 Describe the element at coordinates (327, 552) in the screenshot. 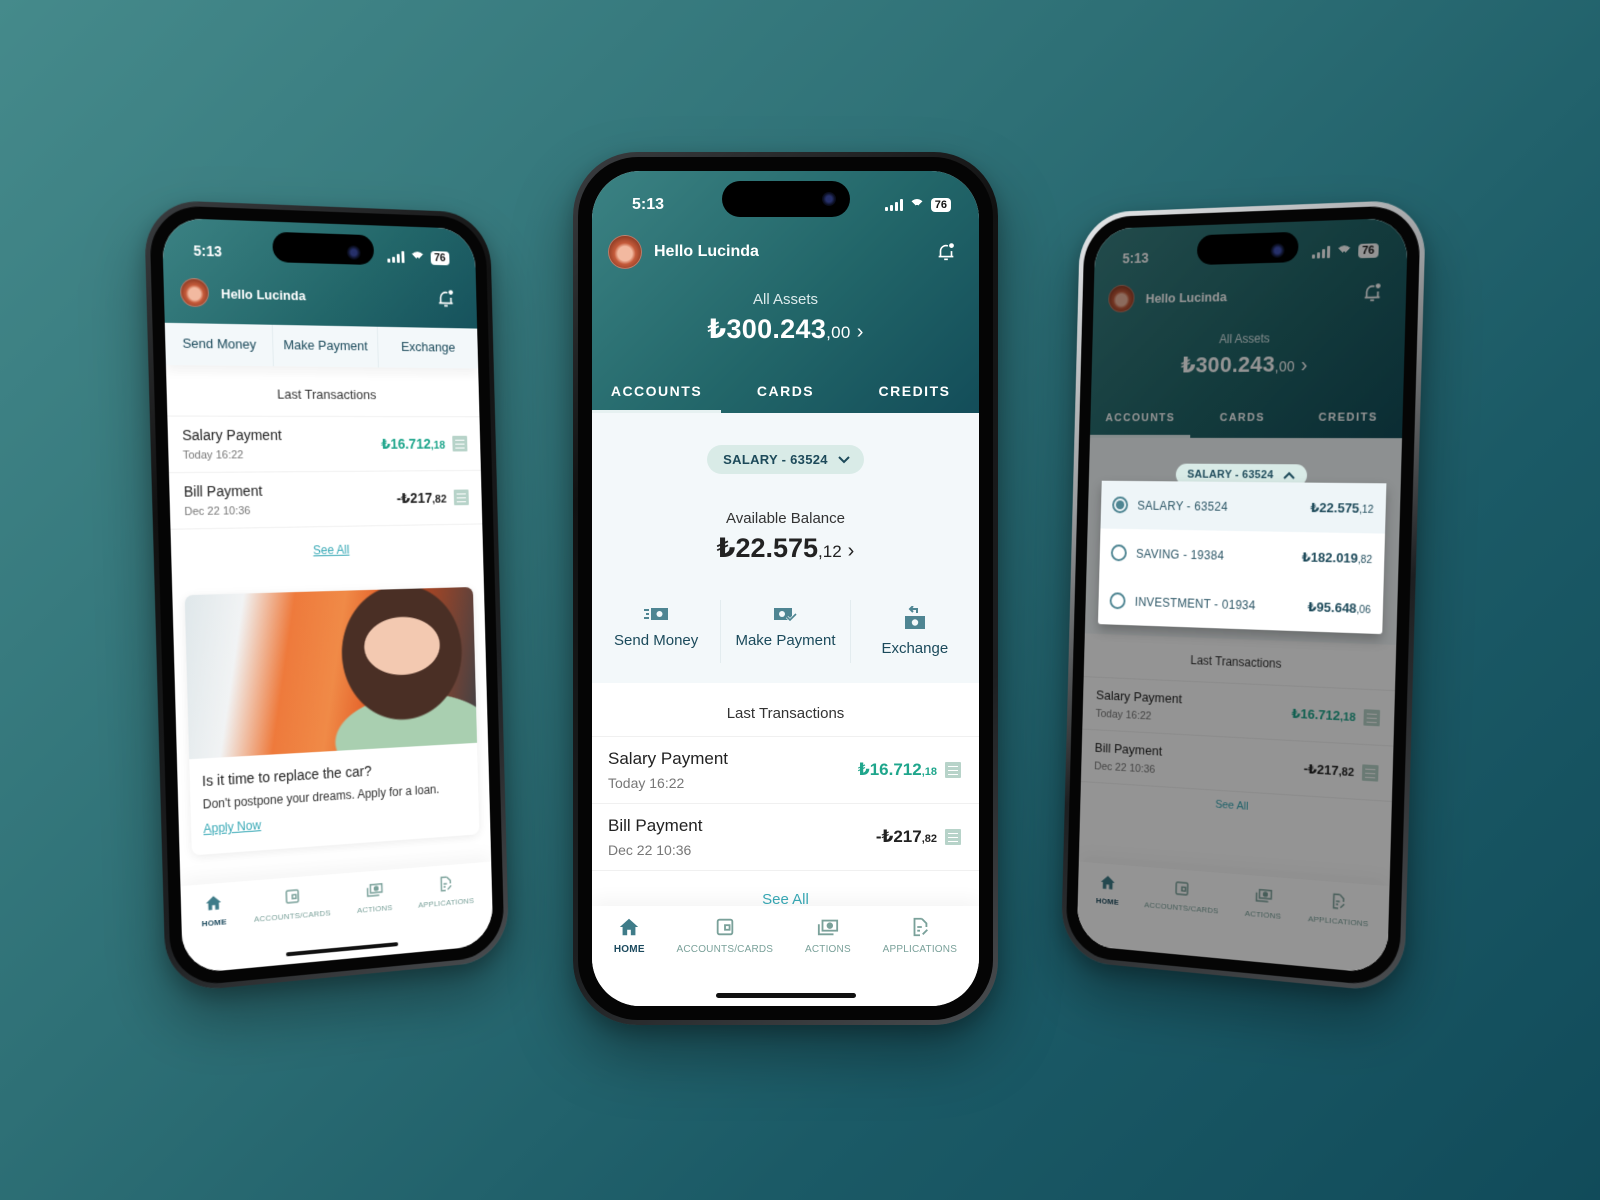

I see `see-all-link: See All` at that location.